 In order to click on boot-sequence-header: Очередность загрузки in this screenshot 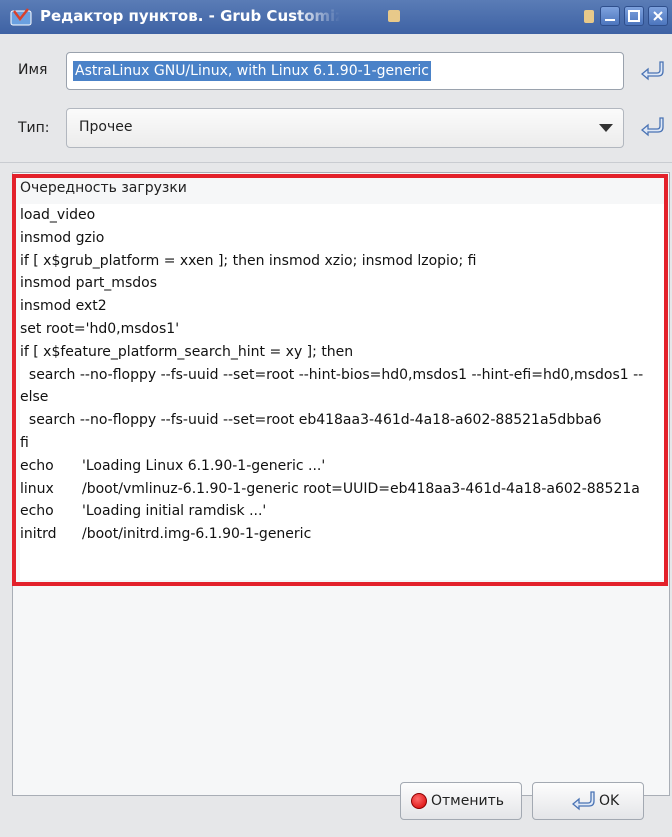, I will do `click(103, 188)`.